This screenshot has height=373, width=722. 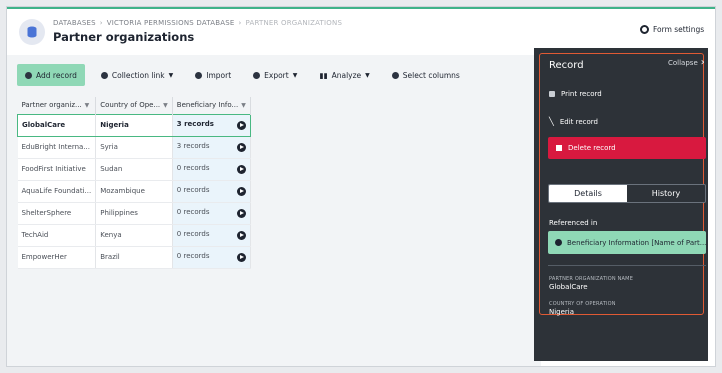 I want to click on table-cell: Mozambique, so click(x=134, y=191).